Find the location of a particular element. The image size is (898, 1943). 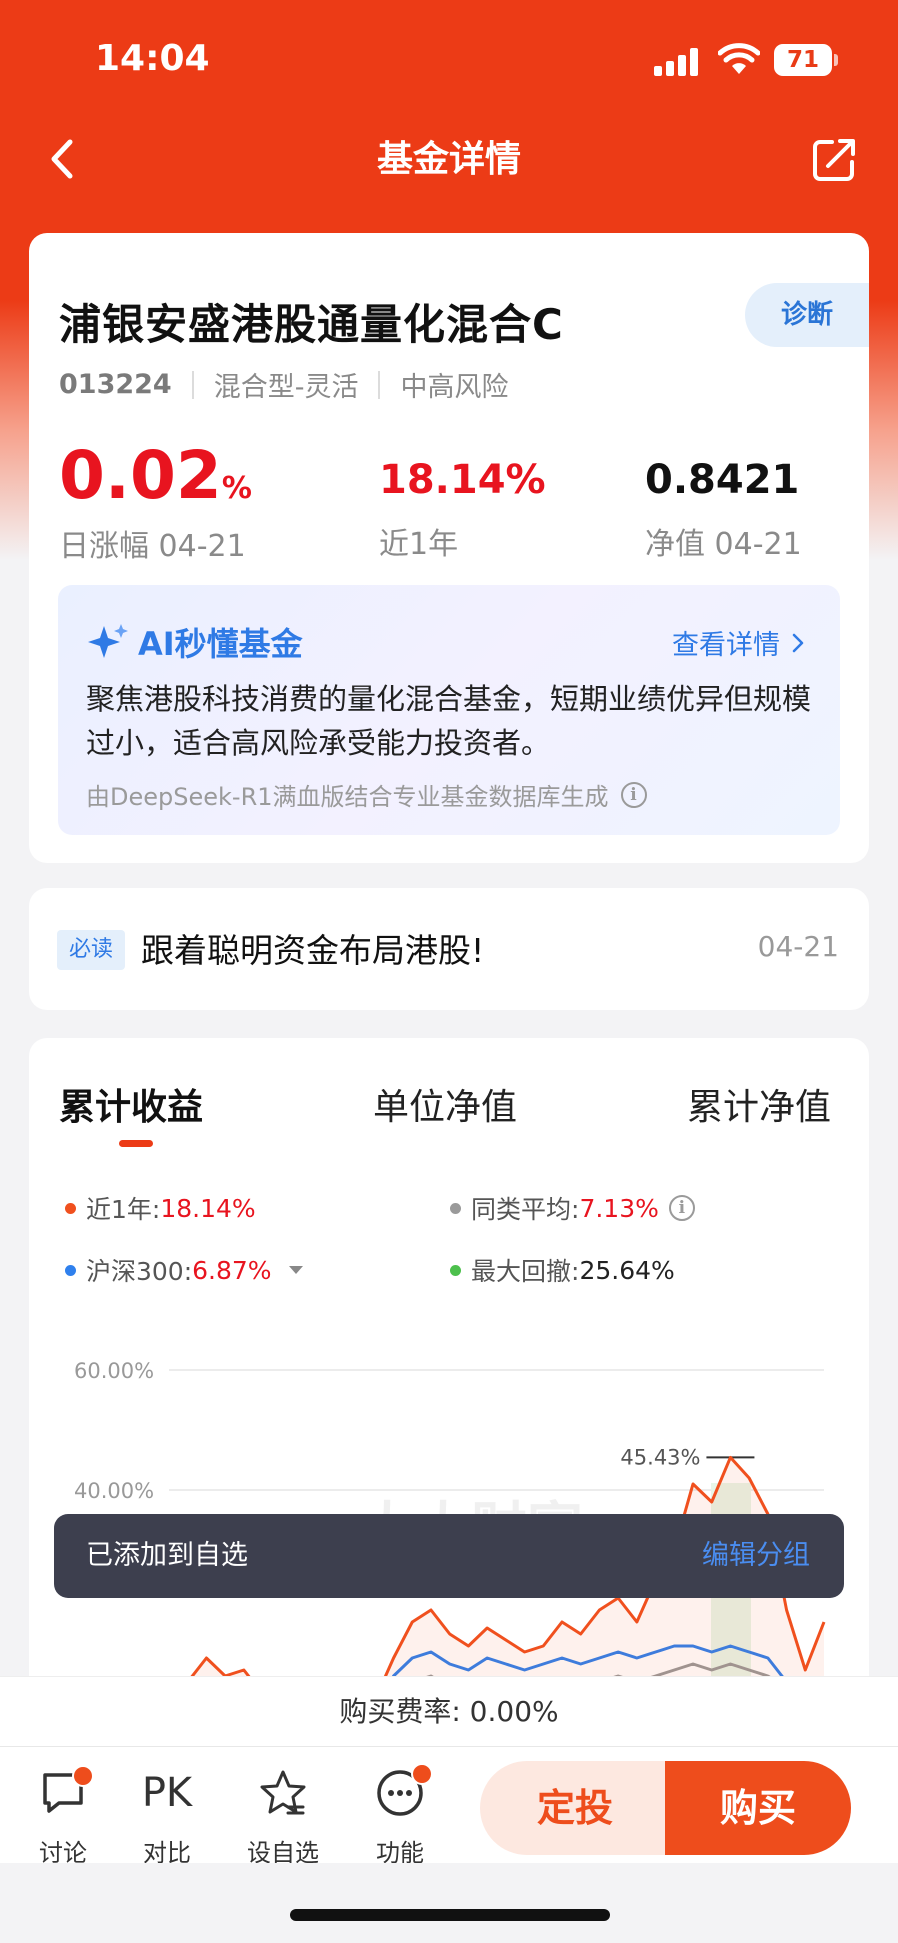

one-year-stat: 18.14% 近1年 is located at coordinates (462, 509).